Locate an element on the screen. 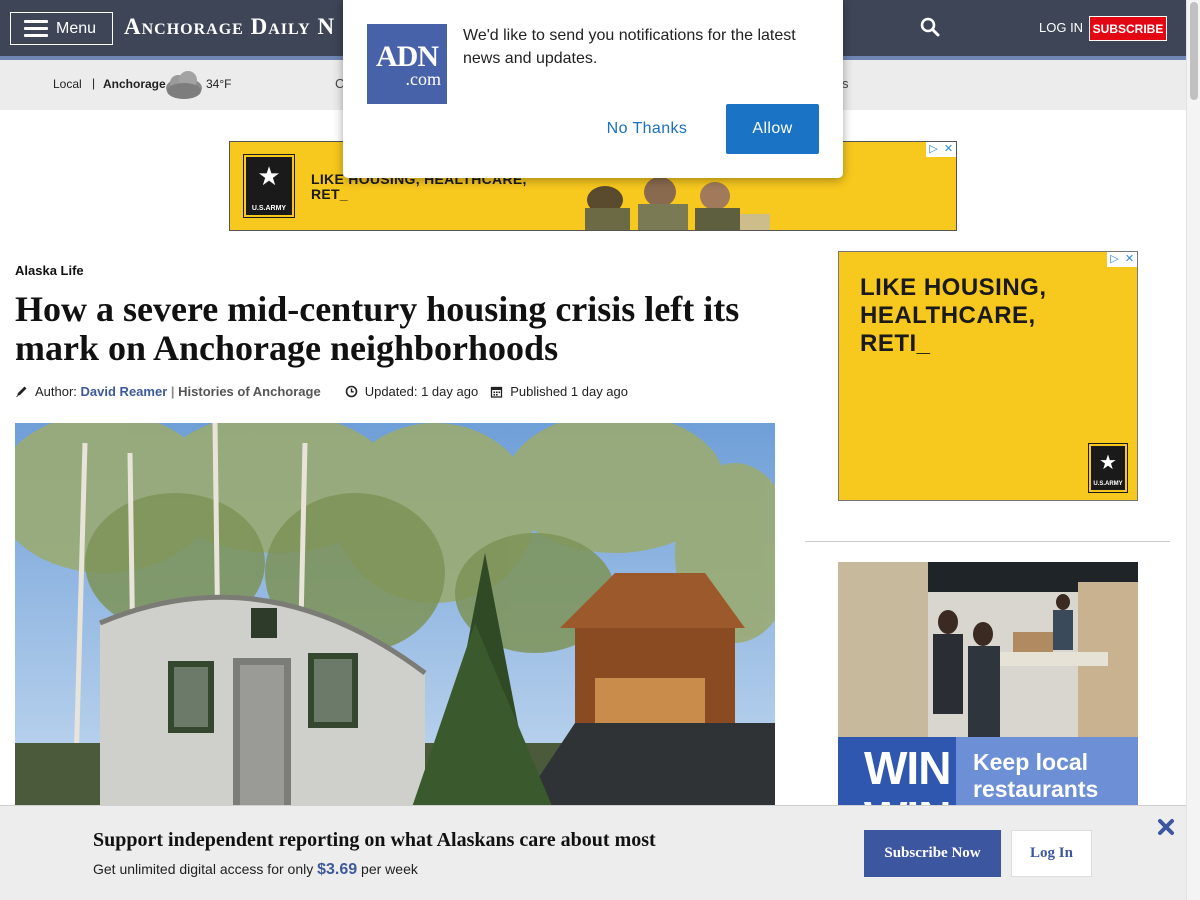 The height and width of the screenshot is (900, 1200). win-win-band: WIN WIN Keep local restaurants is located at coordinates (988, 774).